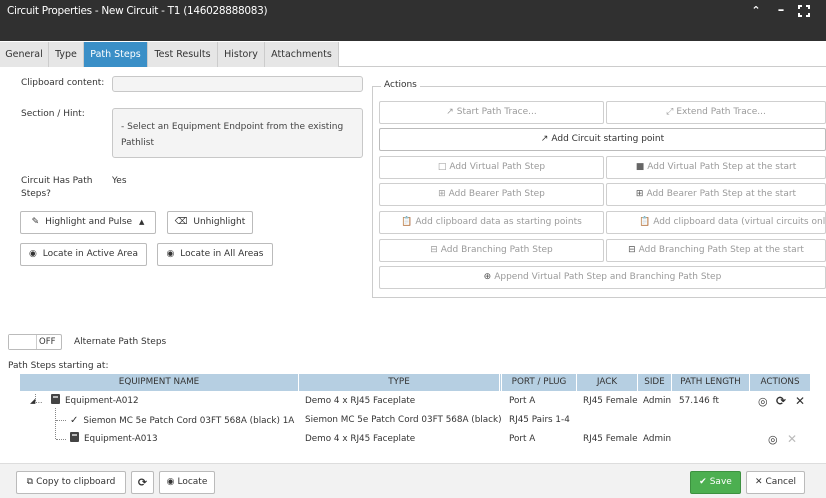  I want to click on equipment-name-cell: Equipment-A013, so click(185, 439).